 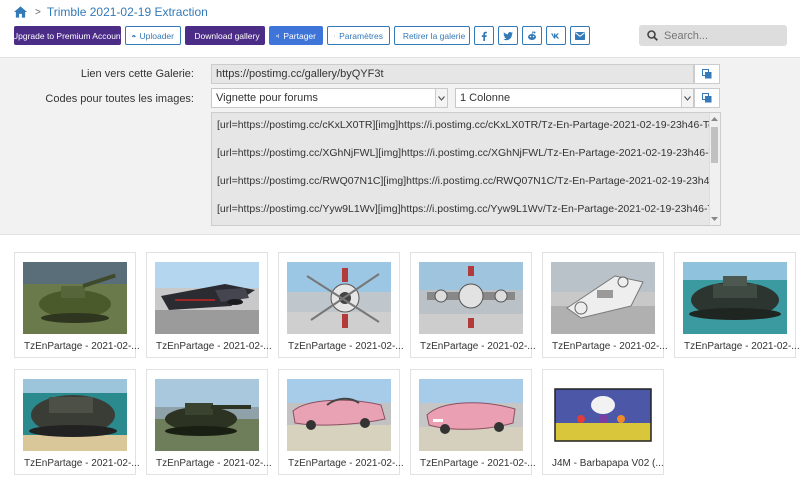 I want to click on facebook-icon, so click(x=484, y=36).